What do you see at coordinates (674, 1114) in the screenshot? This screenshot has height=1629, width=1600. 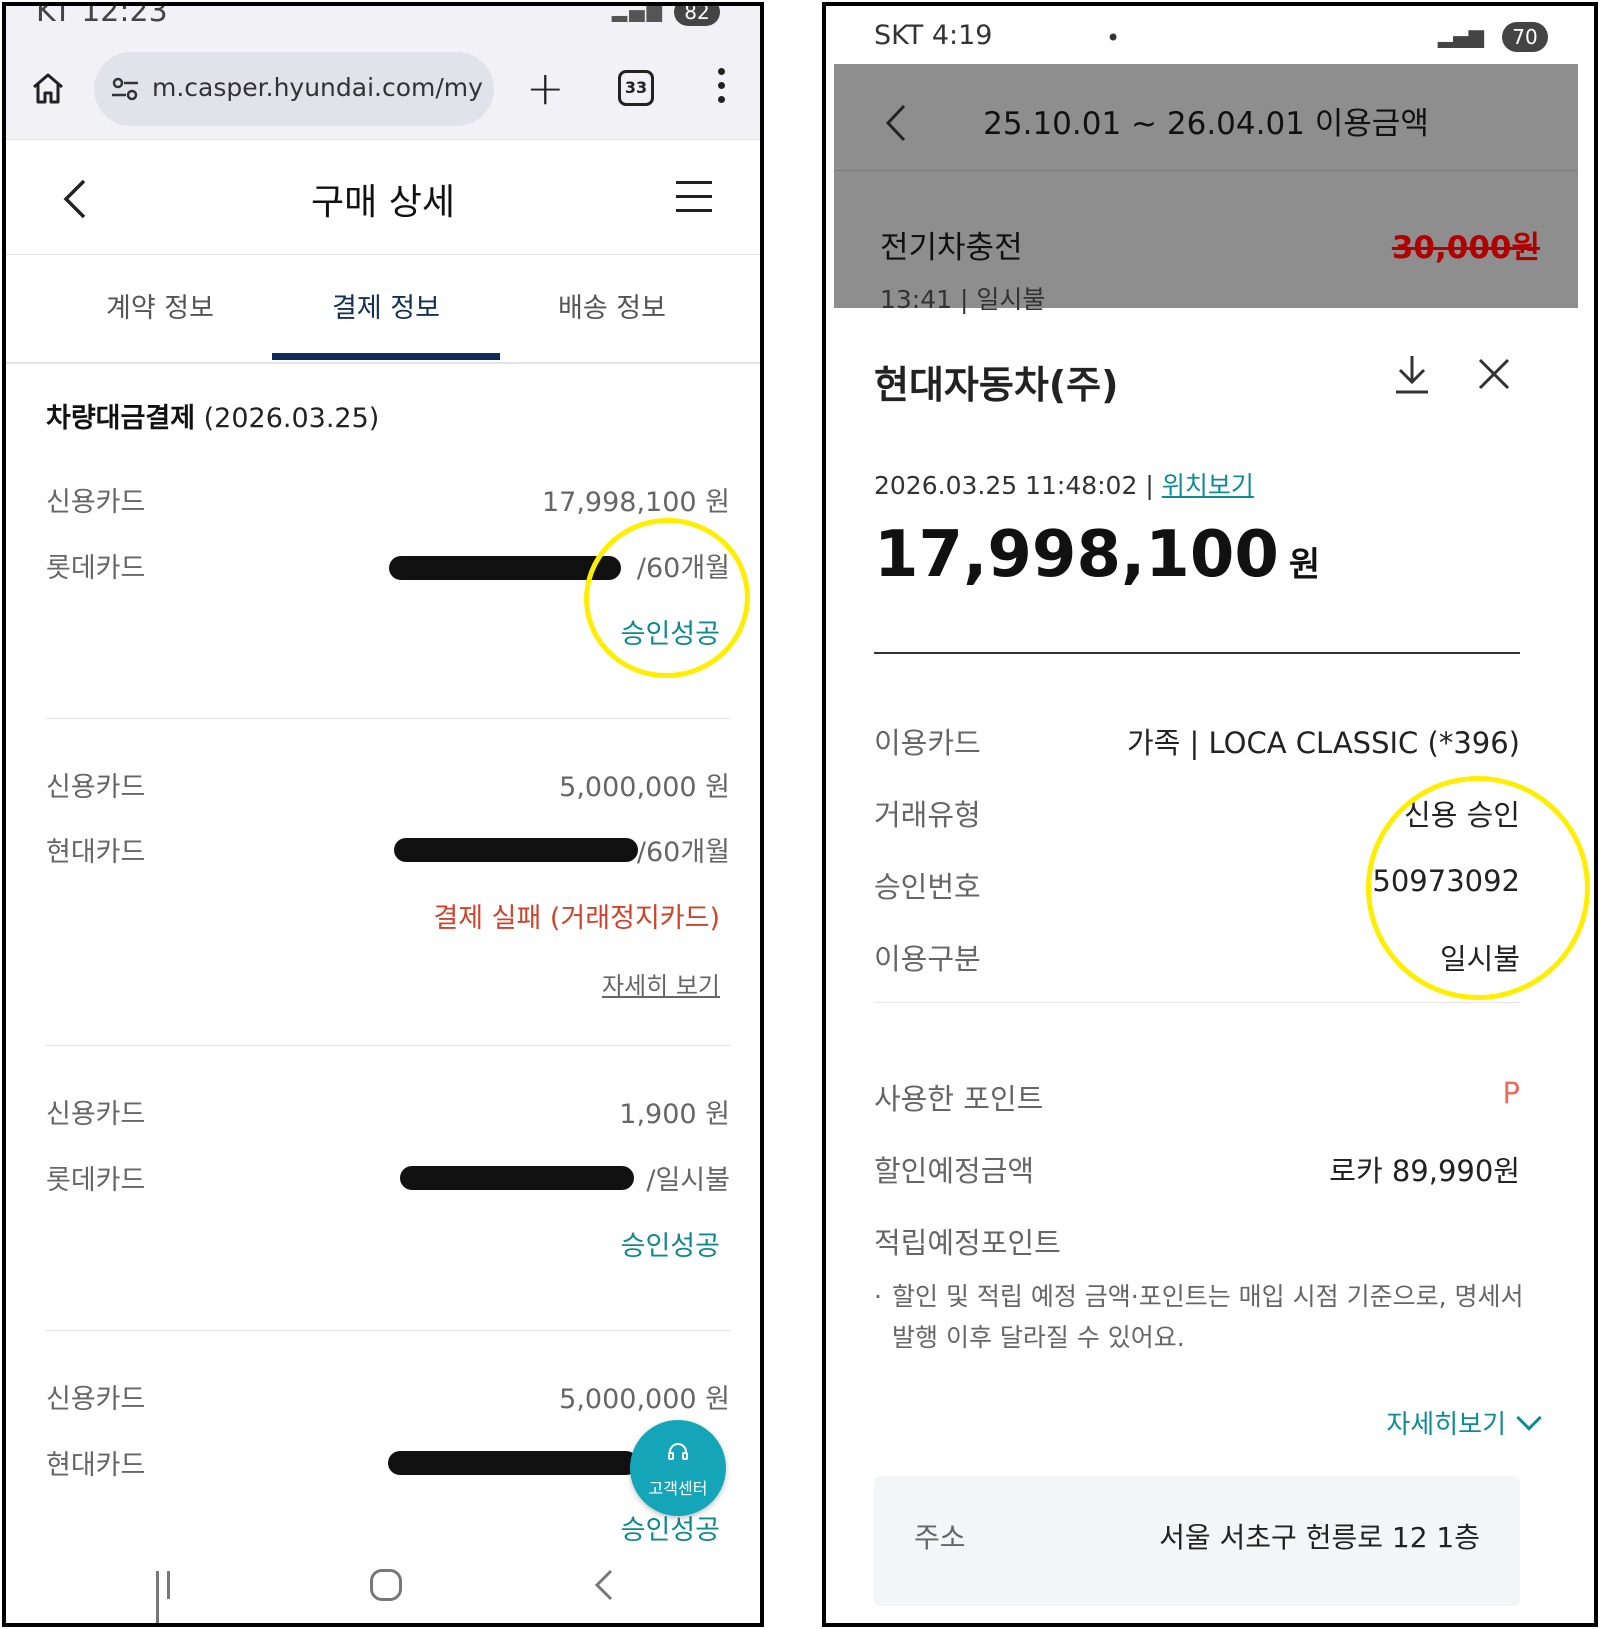 I see `payment-amount: 1,900 원` at bounding box center [674, 1114].